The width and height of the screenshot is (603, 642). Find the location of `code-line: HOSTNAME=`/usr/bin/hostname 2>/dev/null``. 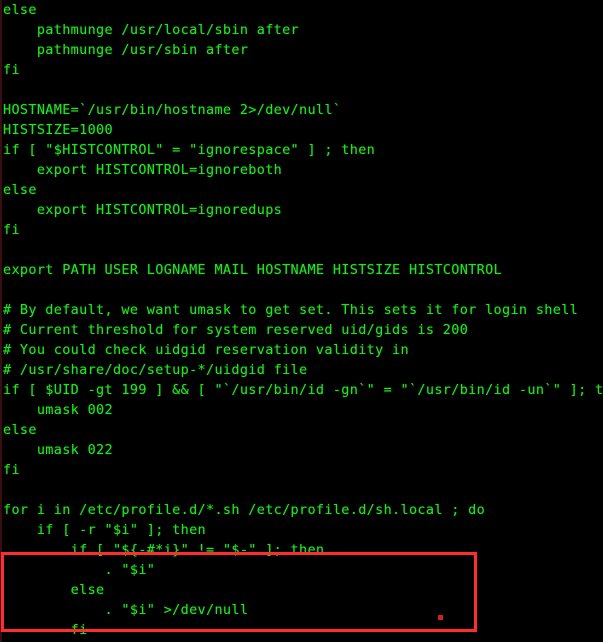

code-line: HOSTNAME=`/usr/bin/hostname 2>/dev/null` is located at coordinates (301, 110).